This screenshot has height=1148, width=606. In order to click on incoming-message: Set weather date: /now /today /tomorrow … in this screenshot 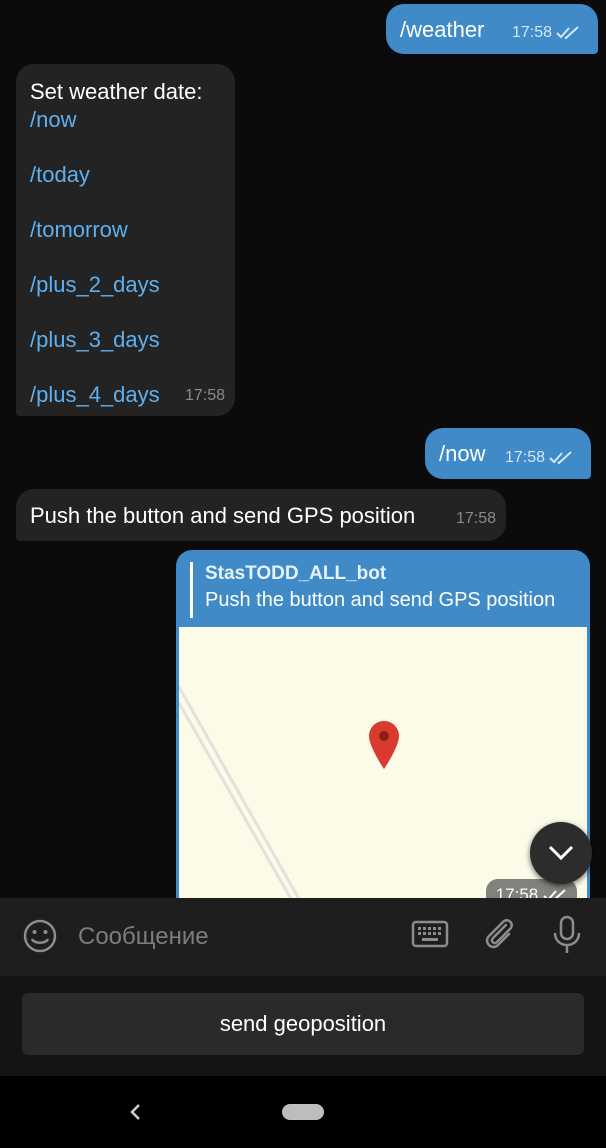, I will do `click(125, 240)`.